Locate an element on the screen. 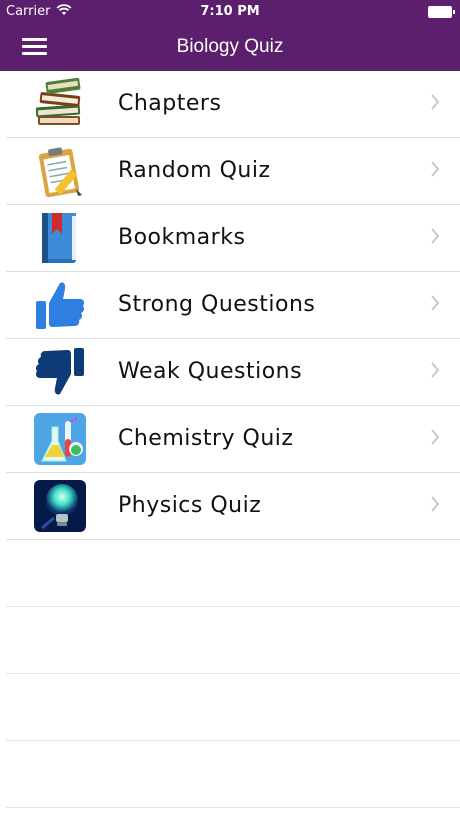  list-item-label: Random Quiz is located at coordinates (194, 170).